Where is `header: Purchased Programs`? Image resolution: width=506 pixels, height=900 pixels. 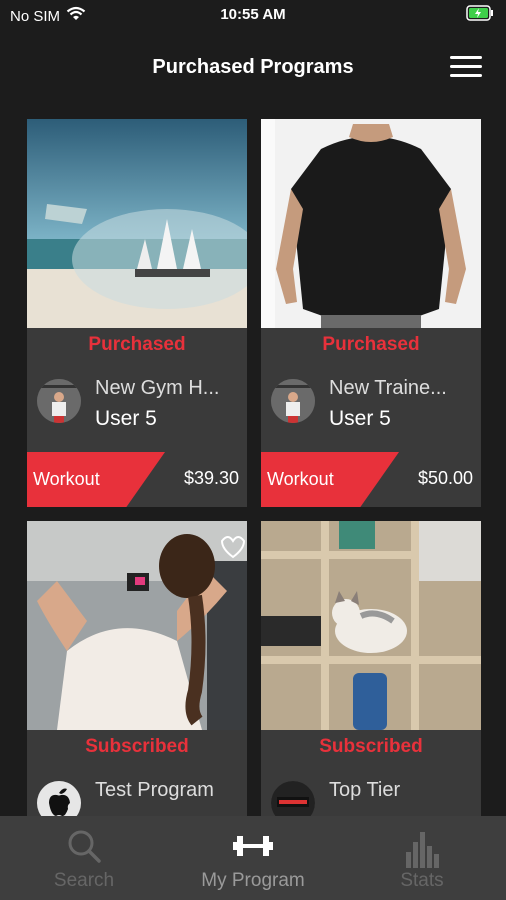 header: Purchased Programs is located at coordinates (253, 68).